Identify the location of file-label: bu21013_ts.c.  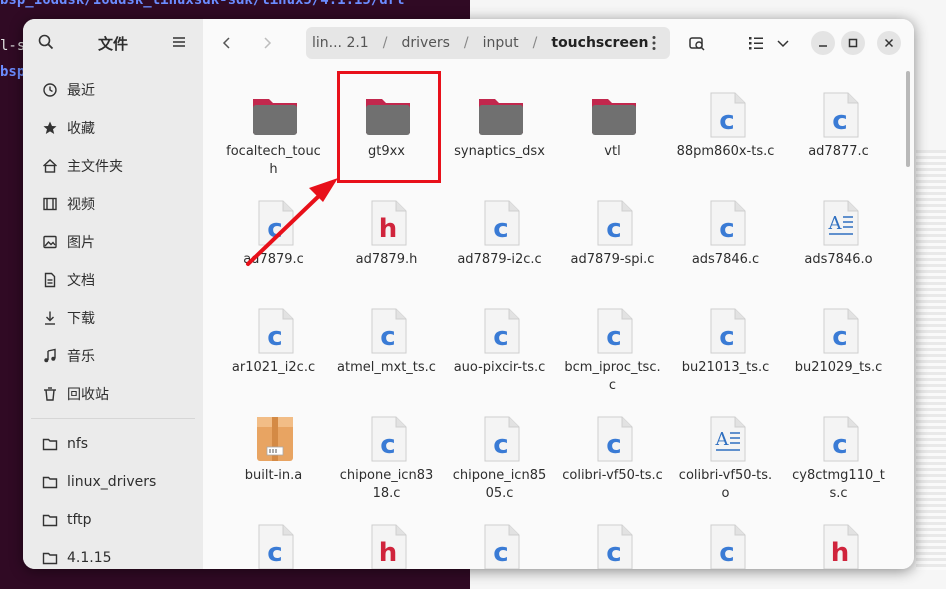
(725, 367).